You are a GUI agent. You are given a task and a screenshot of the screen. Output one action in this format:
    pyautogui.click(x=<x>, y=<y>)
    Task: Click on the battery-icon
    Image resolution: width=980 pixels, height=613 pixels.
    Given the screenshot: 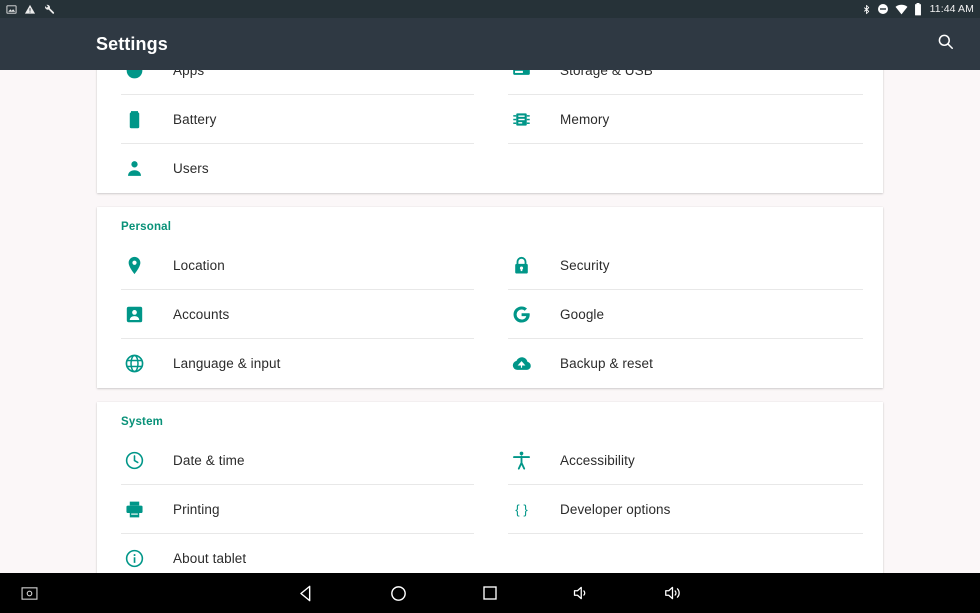 What is the action you would take?
    pyautogui.click(x=918, y=9)
    